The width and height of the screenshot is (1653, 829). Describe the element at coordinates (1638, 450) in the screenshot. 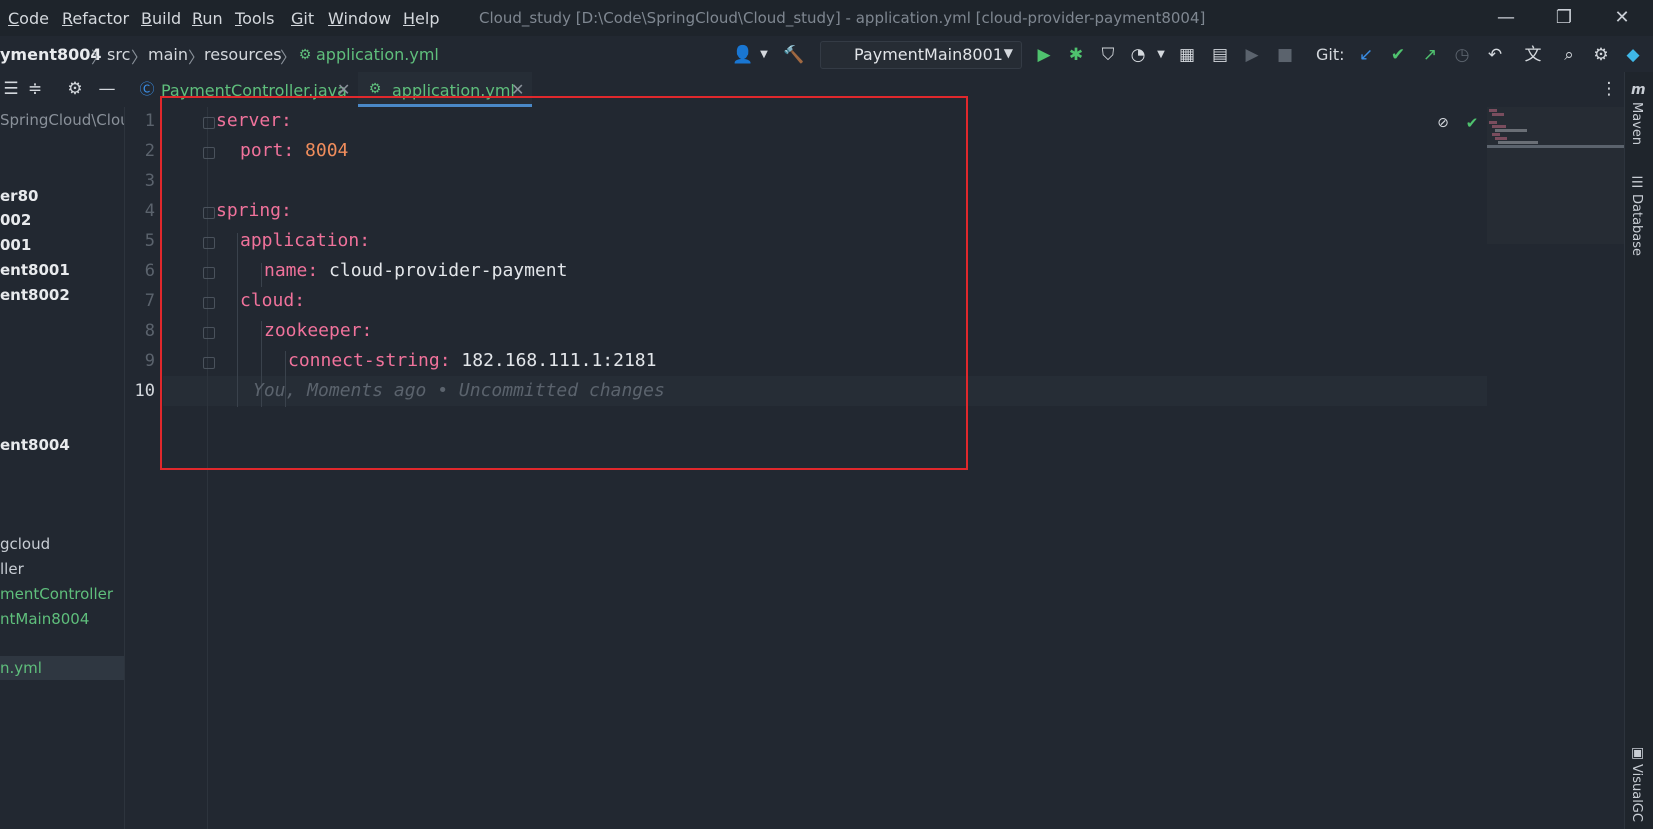

I see `right-tool-strip: m Maven ☰ Database ▣ VisualGC` at that location.